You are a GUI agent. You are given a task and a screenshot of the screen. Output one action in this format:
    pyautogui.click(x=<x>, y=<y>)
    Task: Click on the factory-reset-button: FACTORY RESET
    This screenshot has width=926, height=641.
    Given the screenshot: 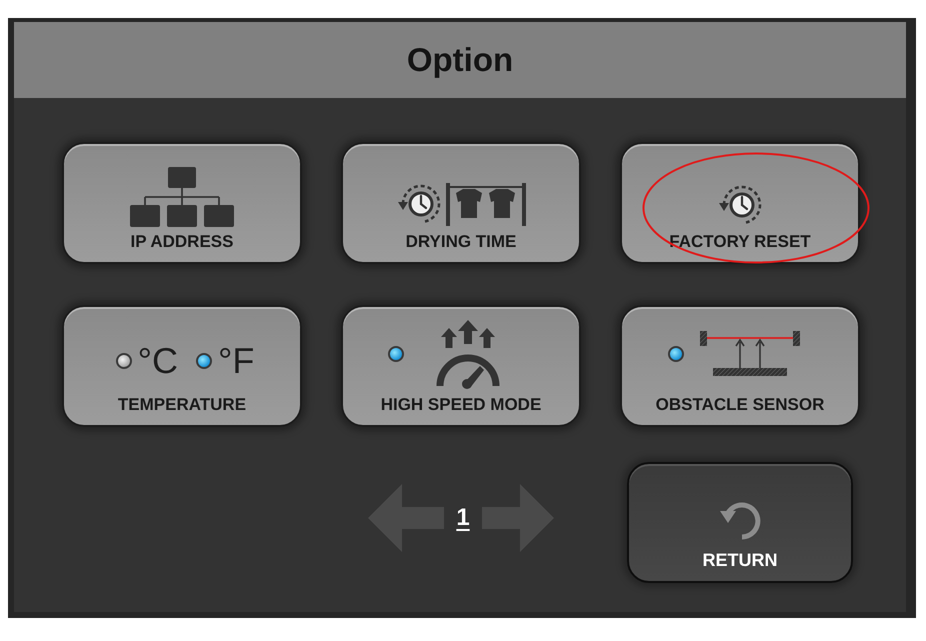 What is the action you would take?
    pyautogui.click(x=740, y=203)
    